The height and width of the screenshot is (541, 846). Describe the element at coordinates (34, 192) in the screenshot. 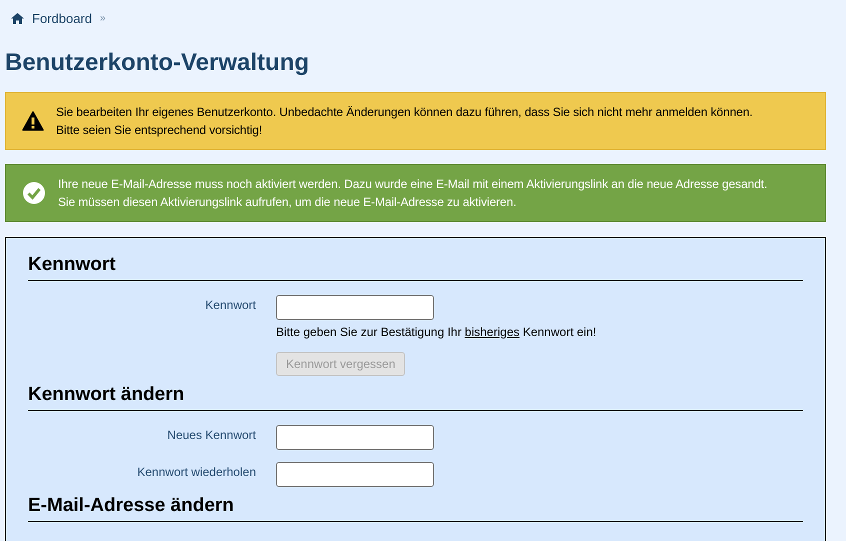

I see `checkmark-icon` at that location.